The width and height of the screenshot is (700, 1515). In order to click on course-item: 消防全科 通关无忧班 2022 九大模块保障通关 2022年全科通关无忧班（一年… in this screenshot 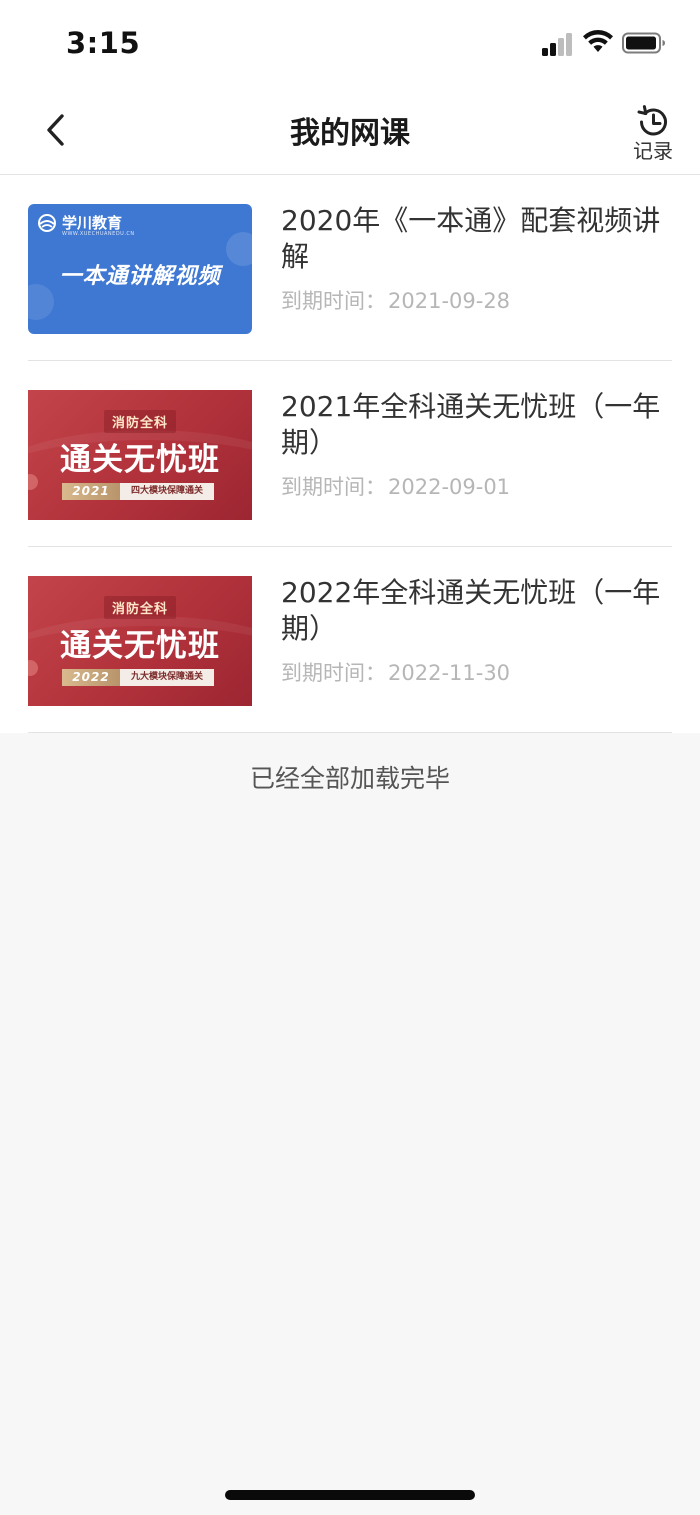, I will do `click(350, 640)`.